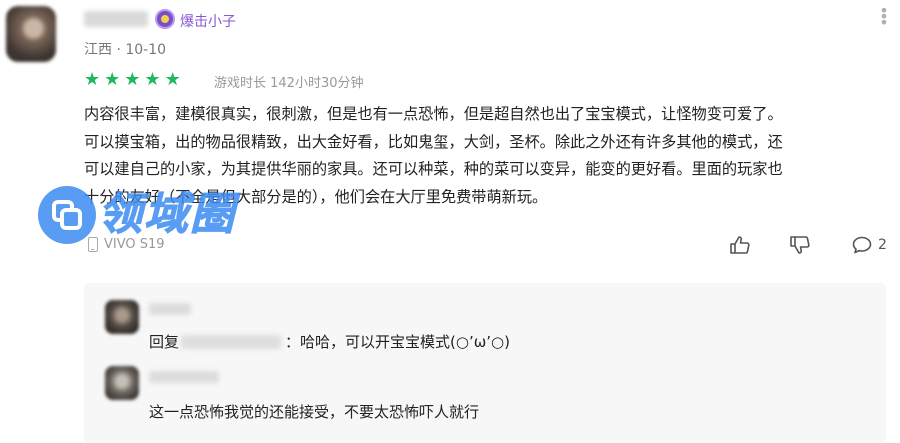 This screenshot has height=443, width=900. I want to click on reply-content: 这一点恐怖我觉的还能接受，不要太恐怖吓人就行, so click(314, 412).